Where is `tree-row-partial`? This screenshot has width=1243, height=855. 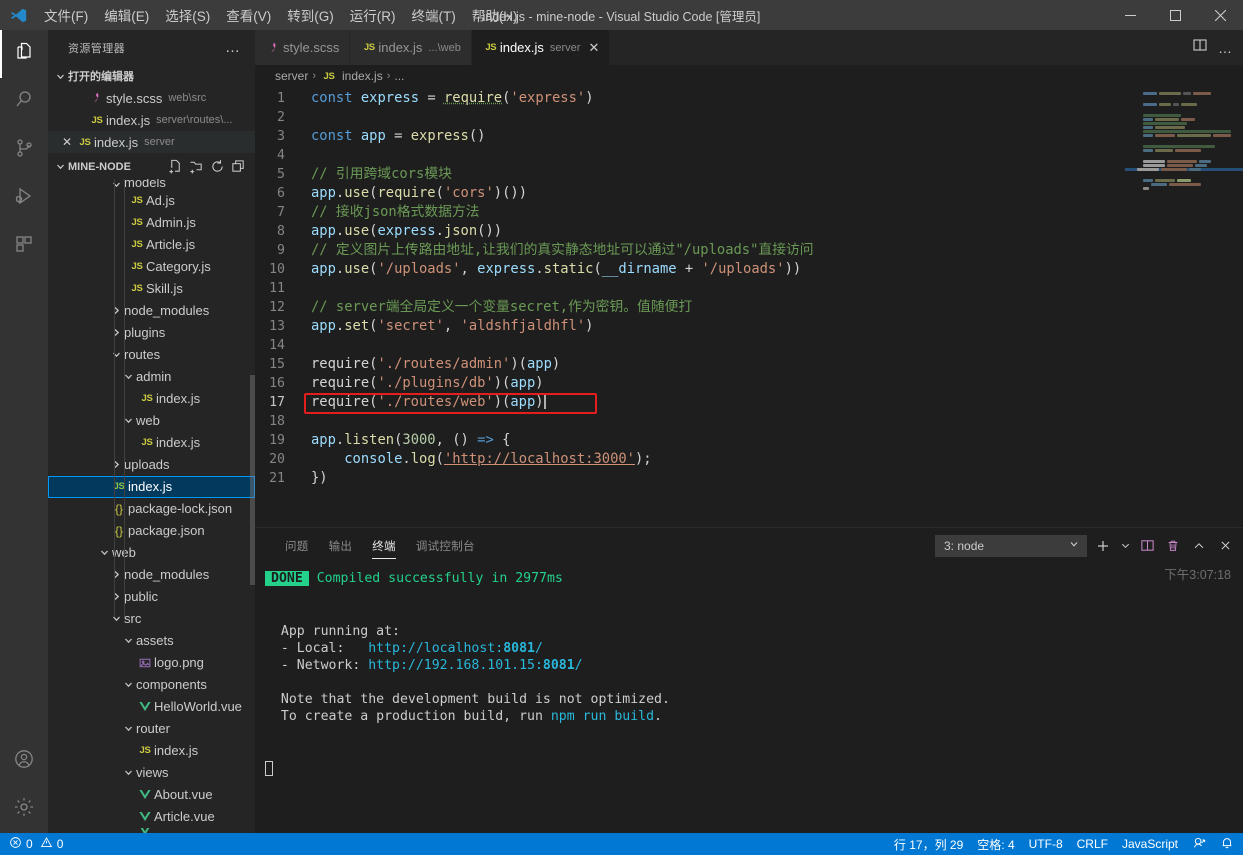 tree-row-partial is located at coordinates (151, 830).